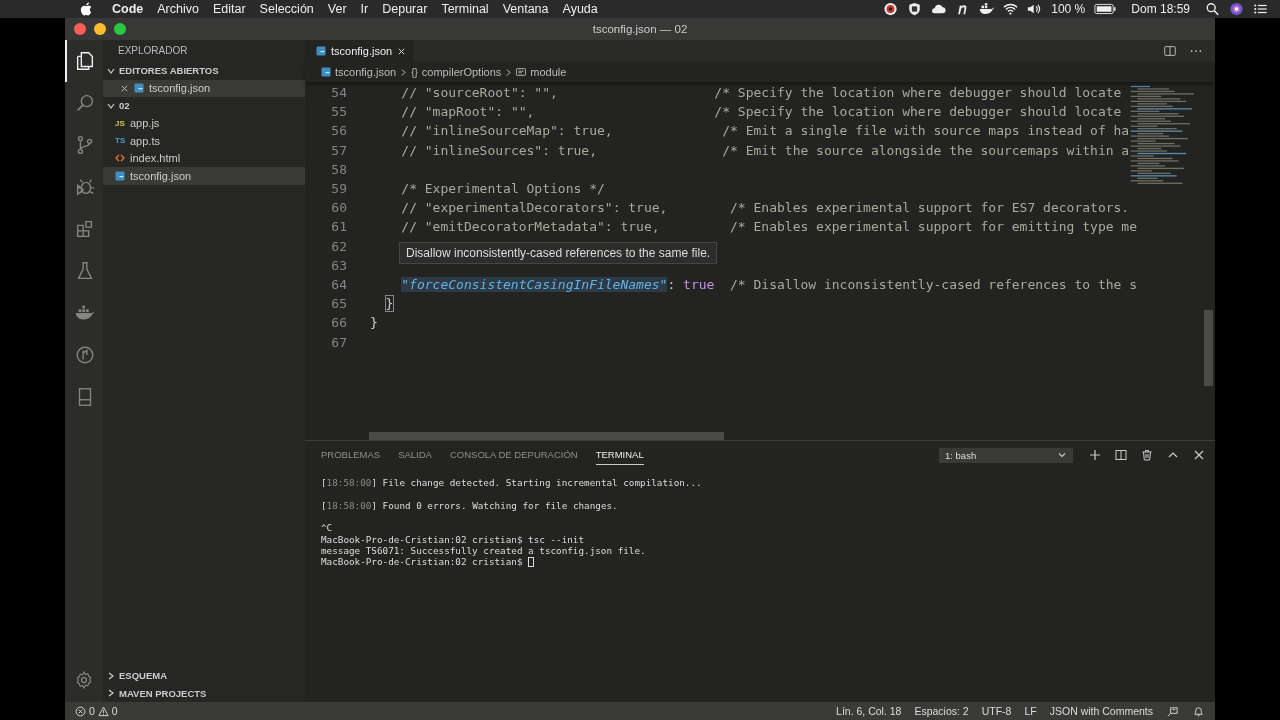  What do you see at coordinates (338, 112) in the screenshot?
I see `line-number: 55` at bounding box center [338, 112].